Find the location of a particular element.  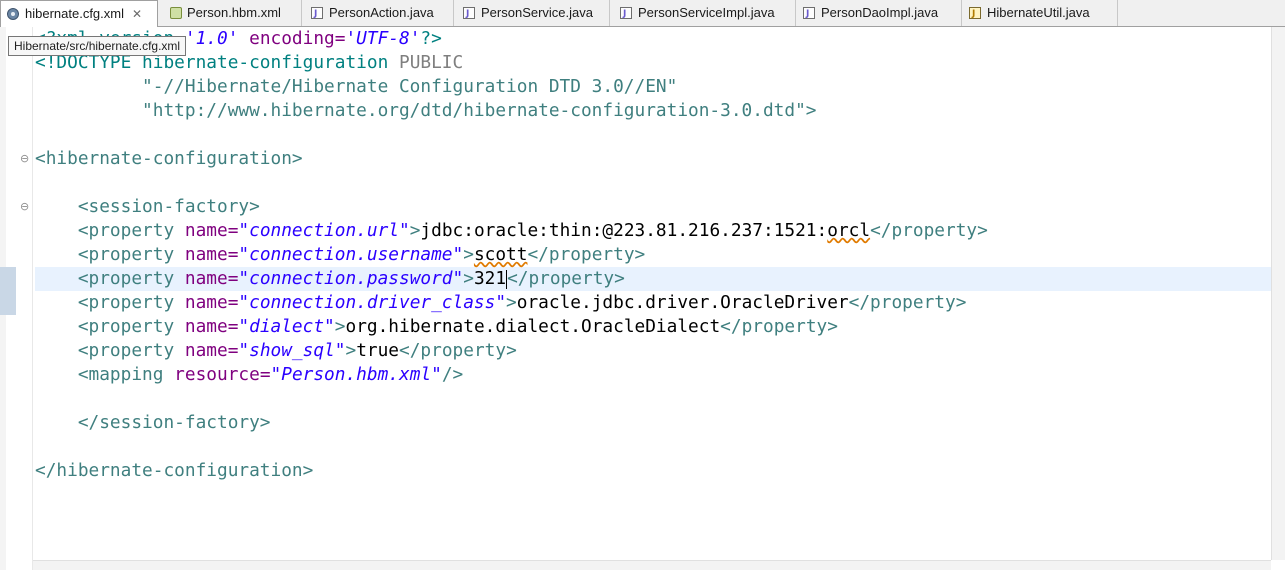

code-line: </session-factory> is located at coordinates (653, 423).